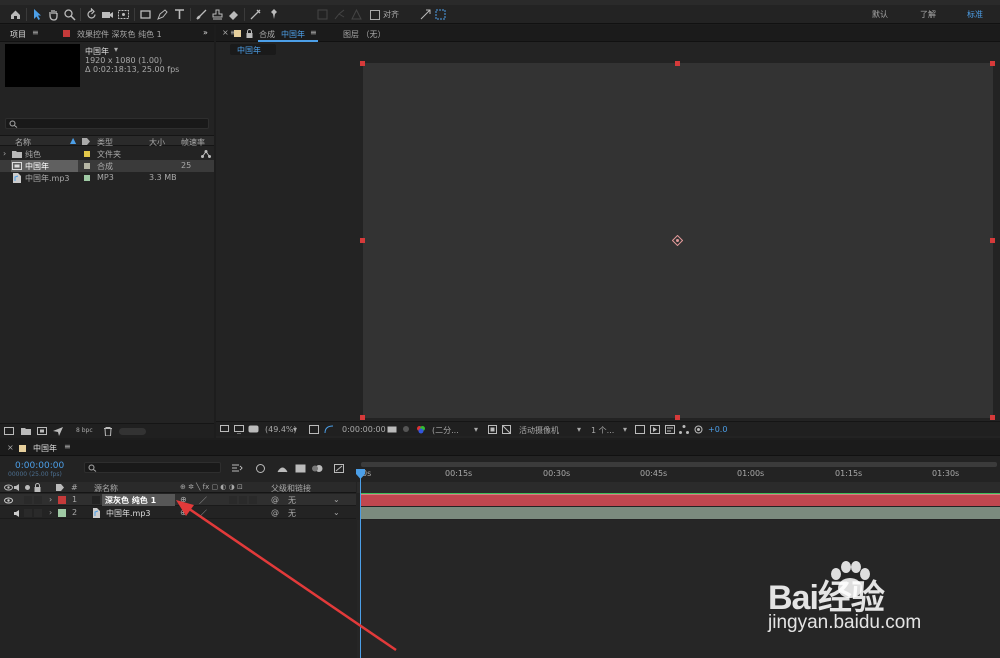 This screenshot has height=658, width=1000. Describe the element at coordinates (539, 430) in the screenshot. I see `camera-view-dropdown: 活动摄像机` at that location.